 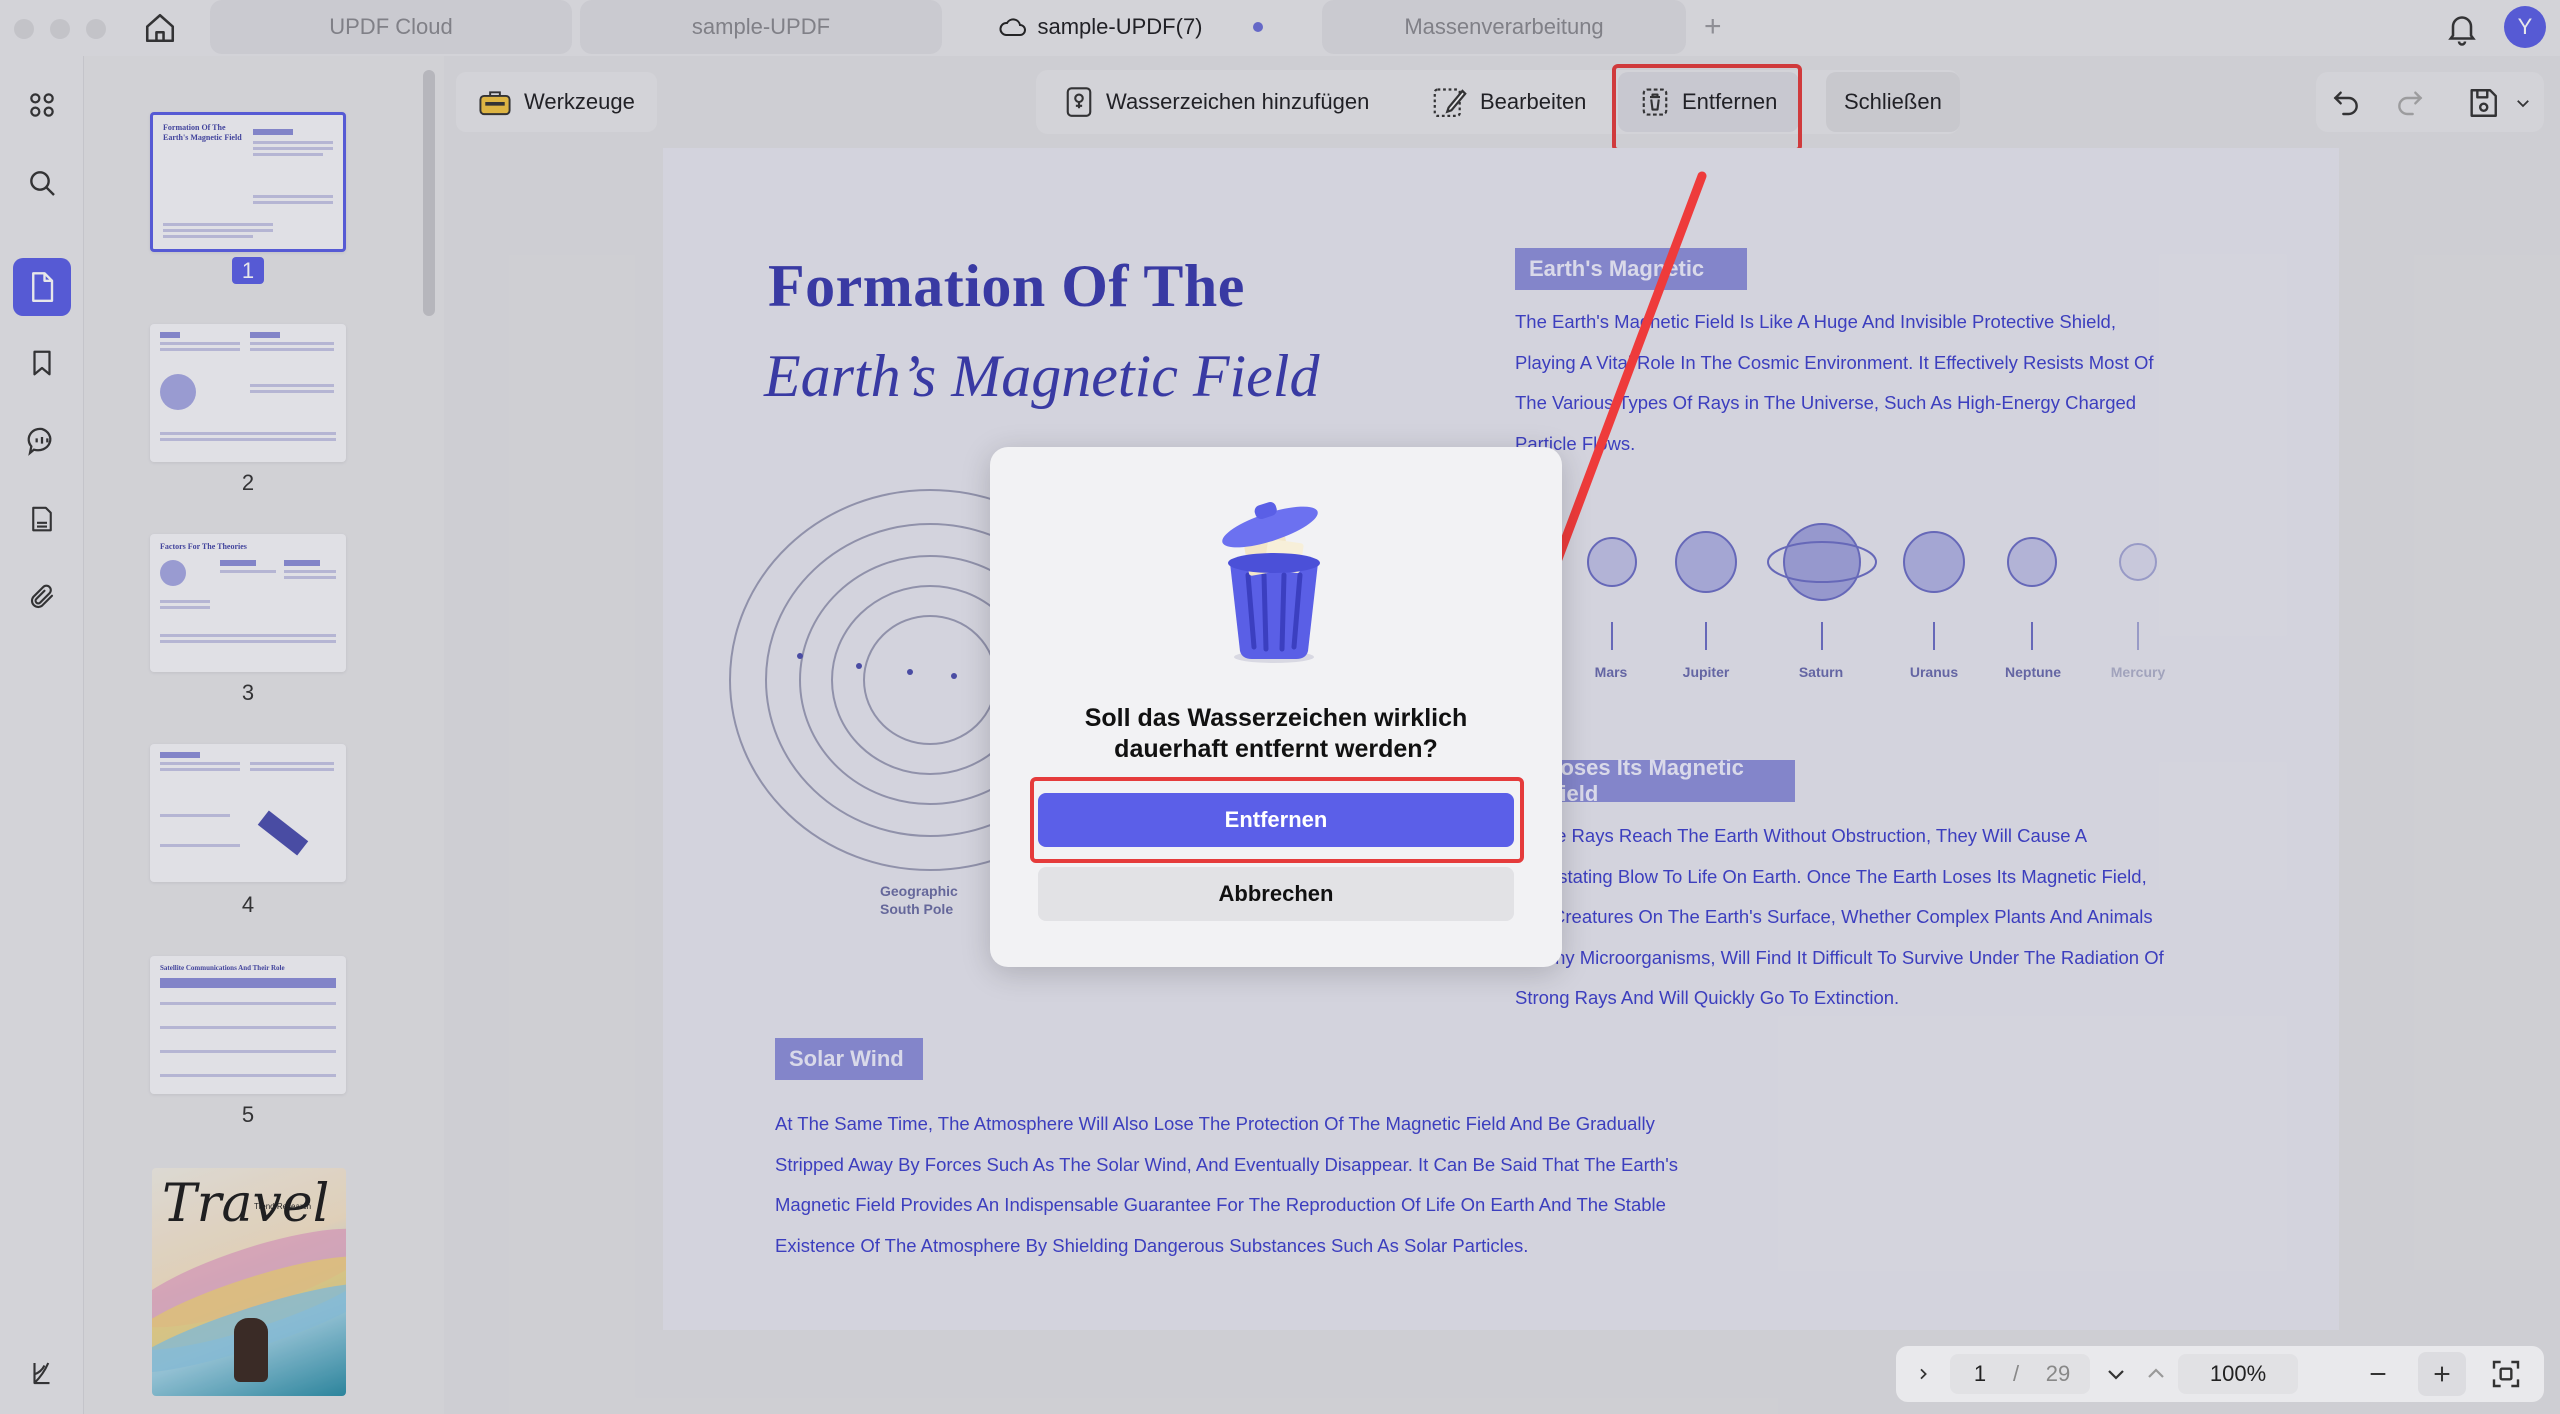 I want to click on tab-label: sample-UPDF, so click(x=761, y=26).